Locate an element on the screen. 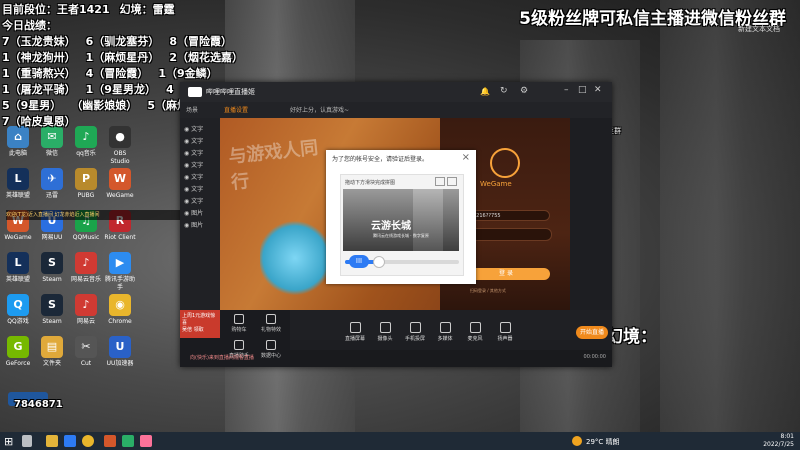 This screenshot has width=800, height=450. explorer-icon is located at coordinates (52, 441).